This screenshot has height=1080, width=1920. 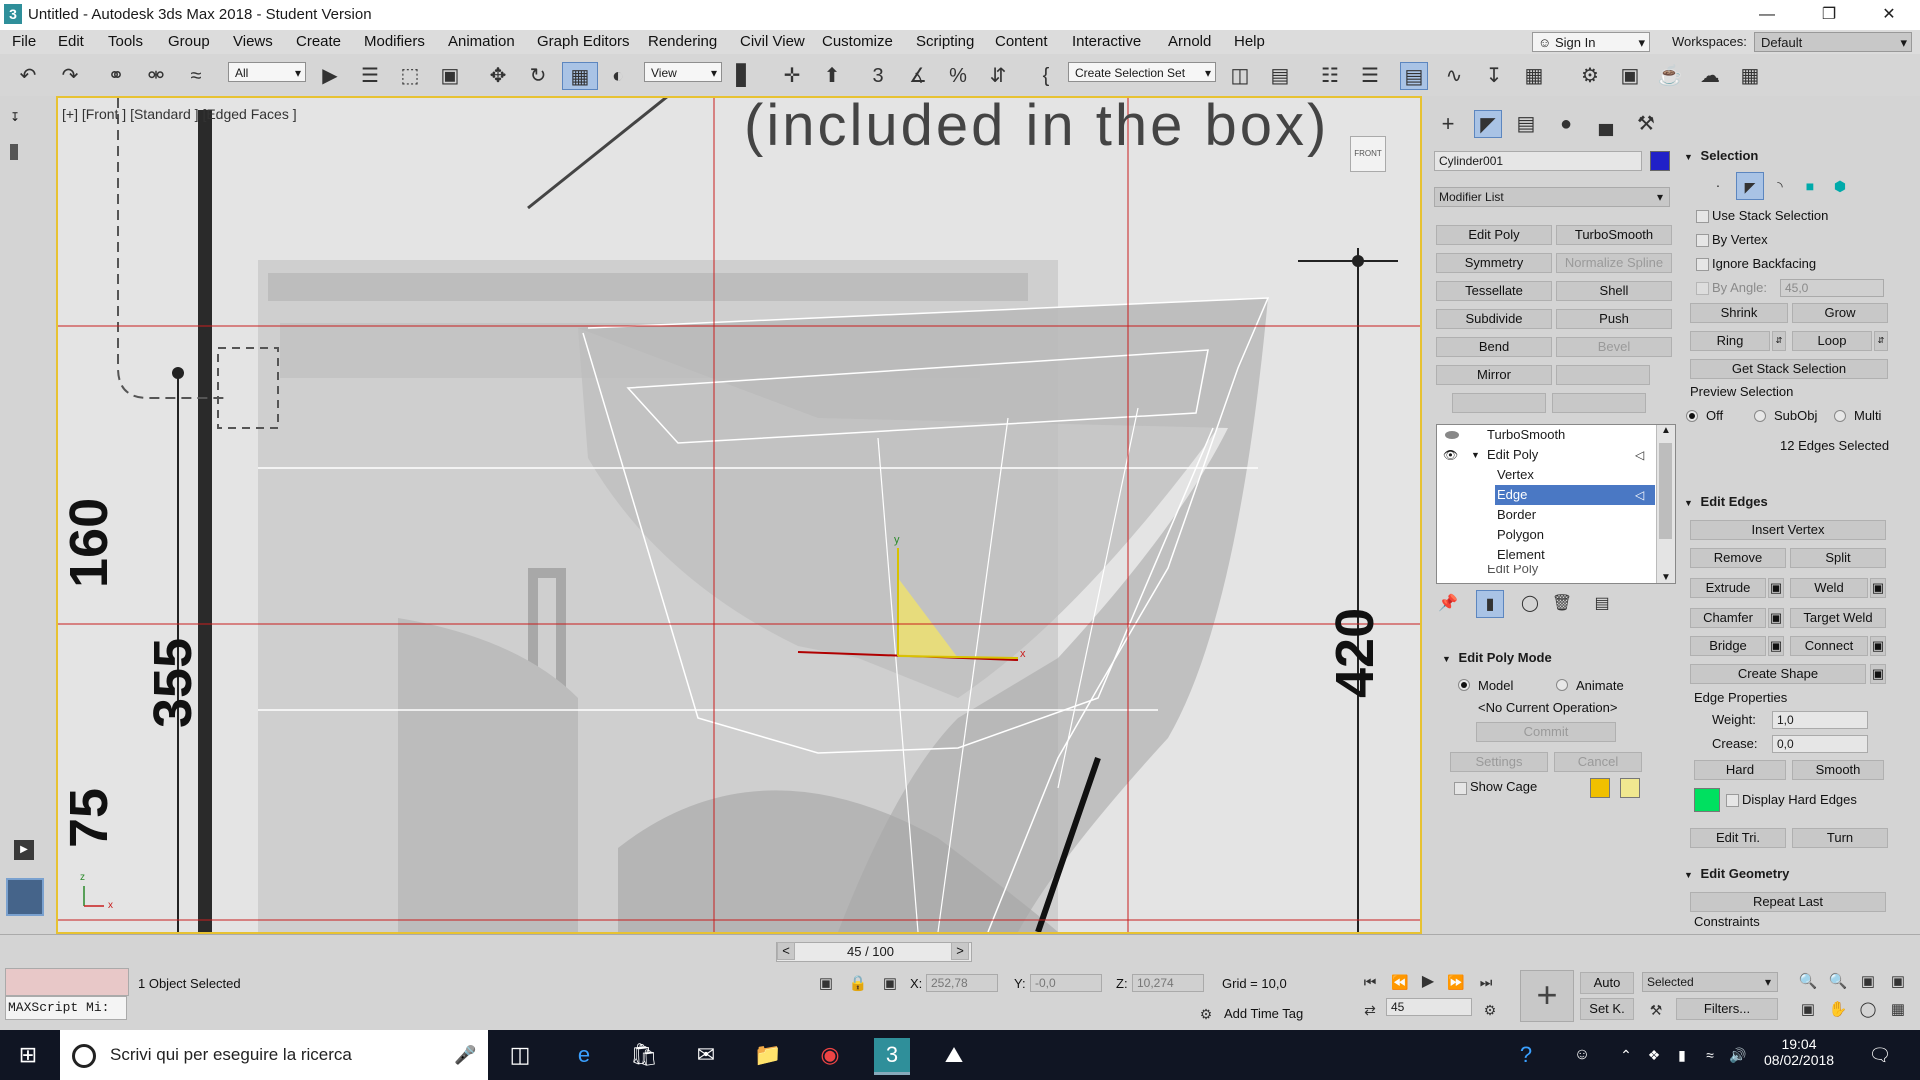 What do you see at coordinates (954, 1055) in the screenshot?
I see `photos-icon: ⛰` at bounding box center [954, 1055].